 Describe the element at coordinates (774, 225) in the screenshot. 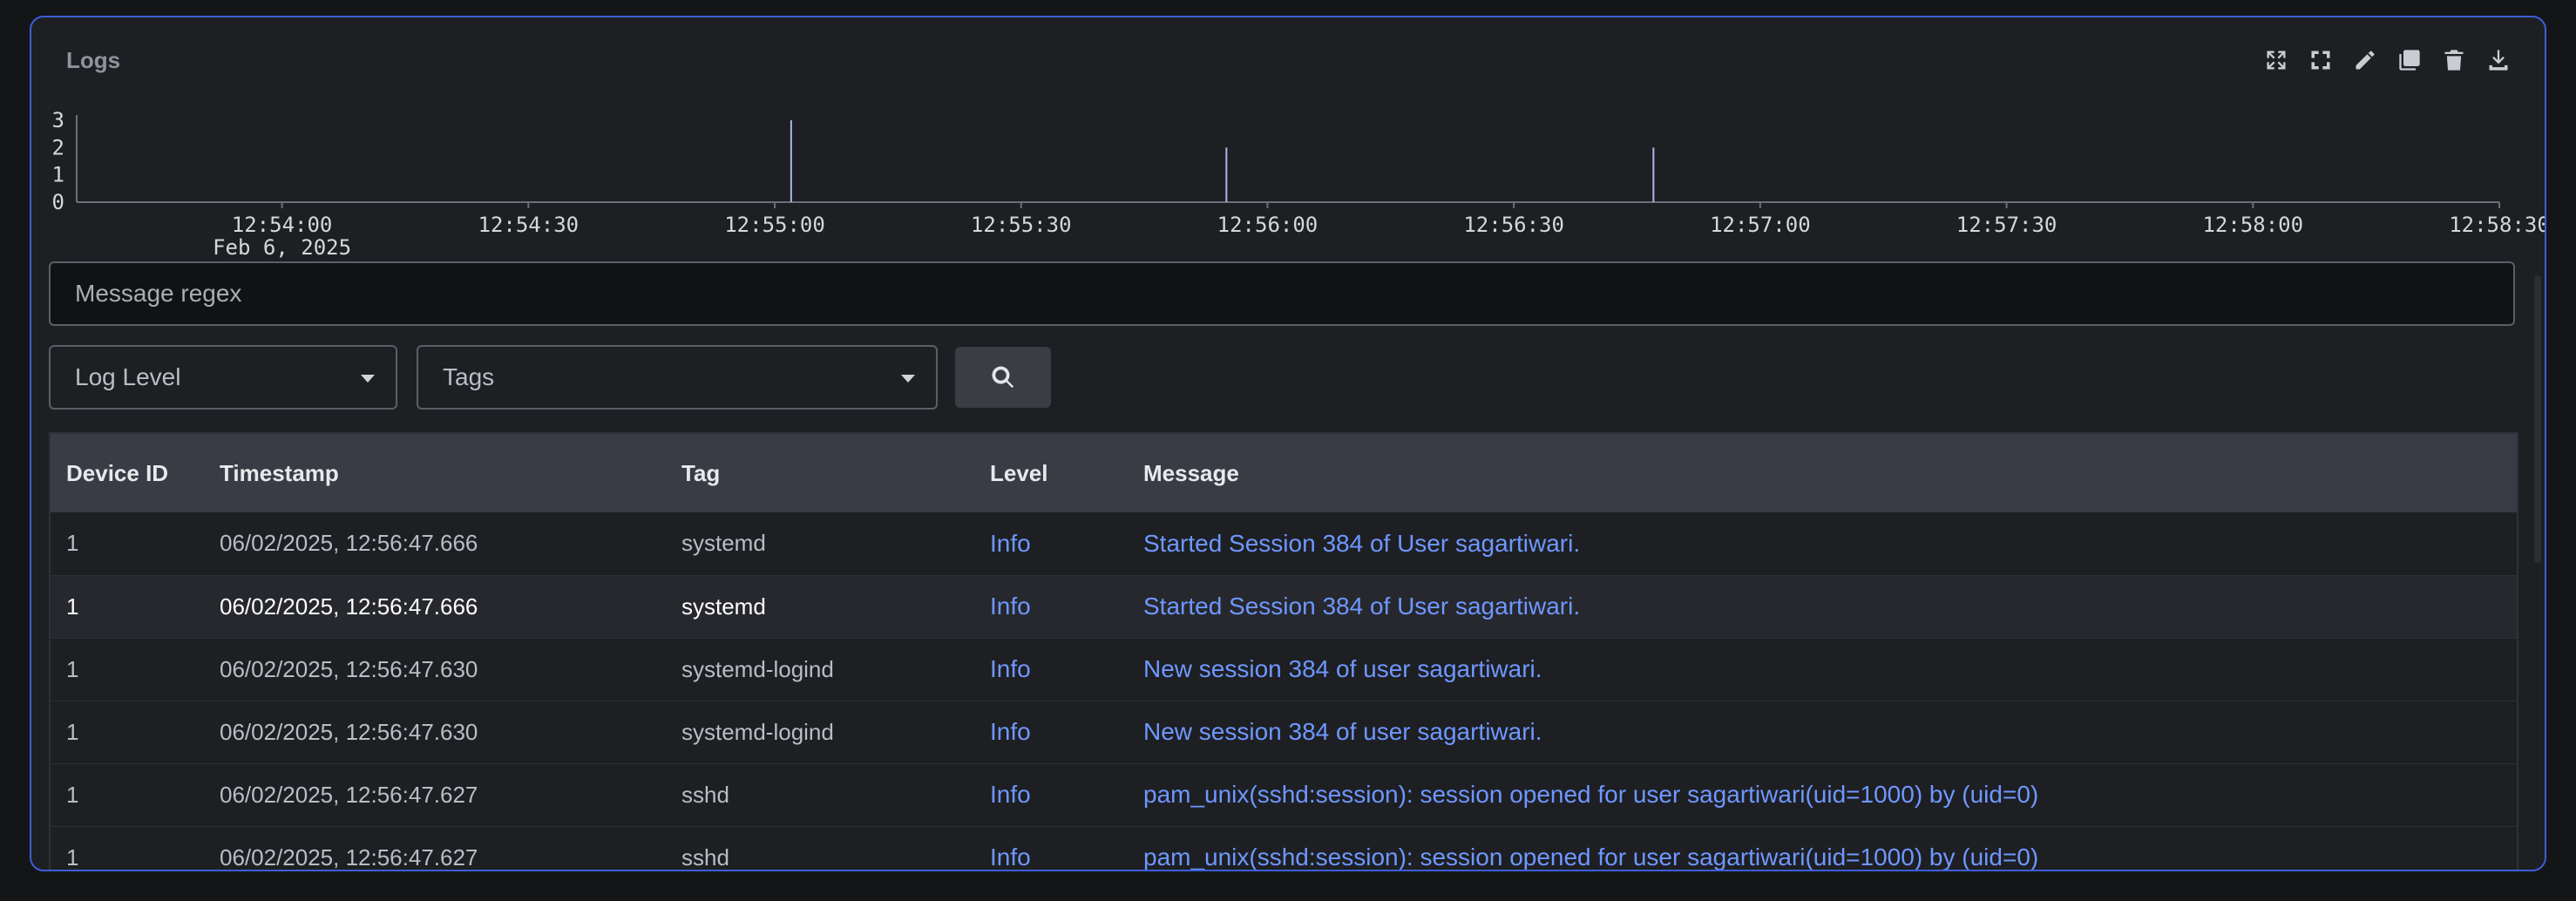

I see `x-tick-label: 12:55:00` at that location.